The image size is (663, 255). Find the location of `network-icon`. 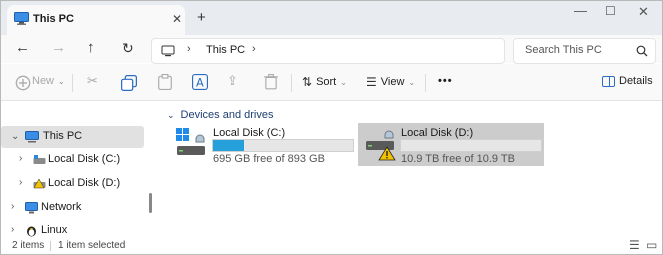

network-icon is located at coordinates (31, 208).